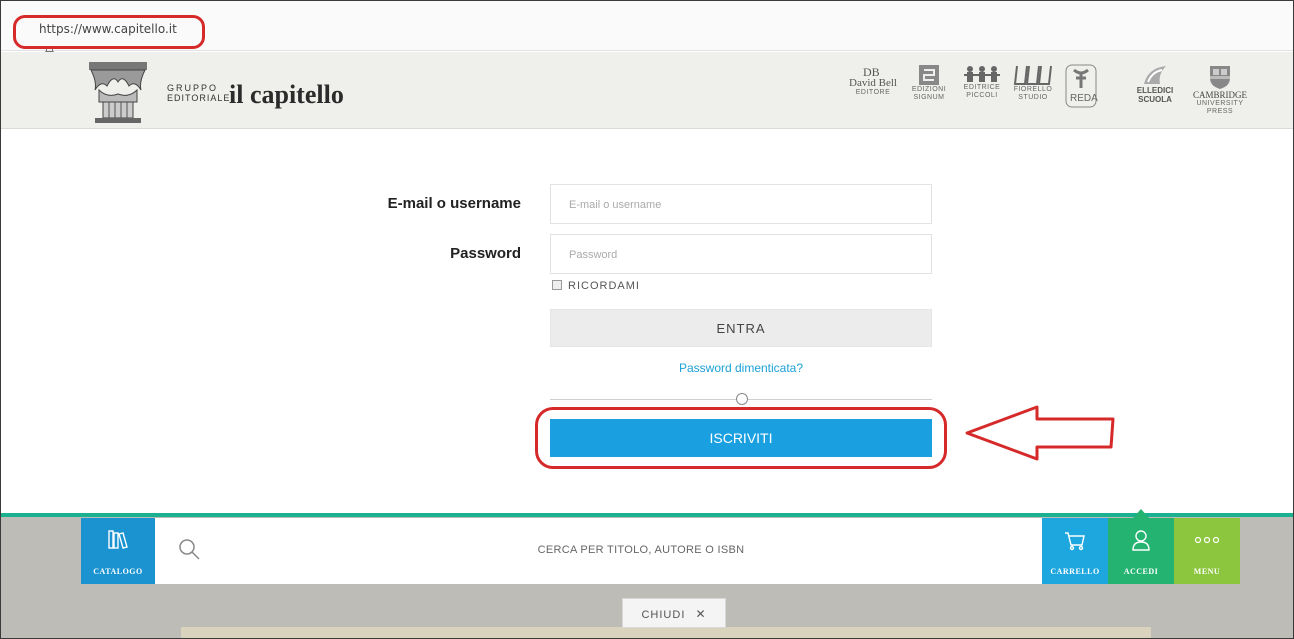 The image size is (1294, 639). I want to click on email-label: E-mail o username, so click(454, 203).